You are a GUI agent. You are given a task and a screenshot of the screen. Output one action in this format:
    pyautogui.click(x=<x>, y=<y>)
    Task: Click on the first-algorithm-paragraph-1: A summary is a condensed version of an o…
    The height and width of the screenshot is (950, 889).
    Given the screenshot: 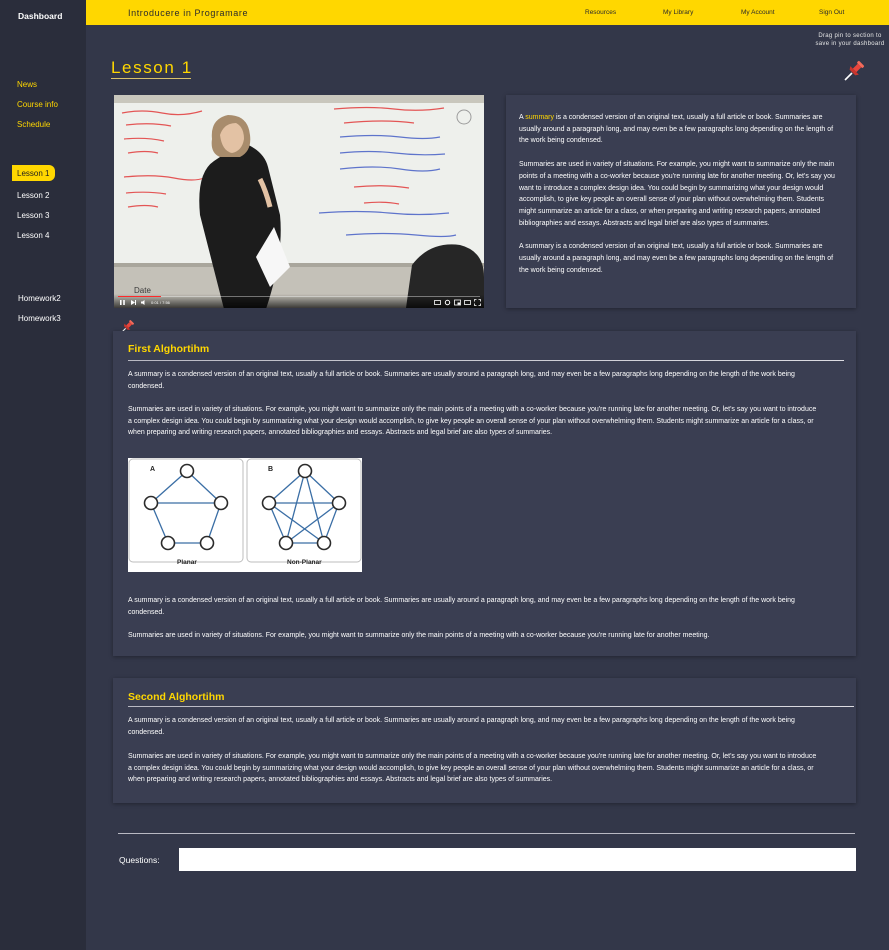 What is the action you would take?
    pyautogui.click(x=461, y=380)
    